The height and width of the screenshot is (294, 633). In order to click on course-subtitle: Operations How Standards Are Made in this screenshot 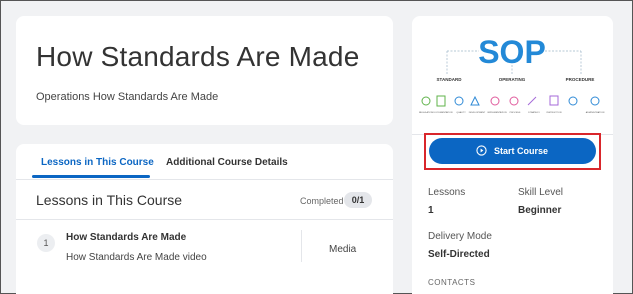, I will do `click(127, 97)`.